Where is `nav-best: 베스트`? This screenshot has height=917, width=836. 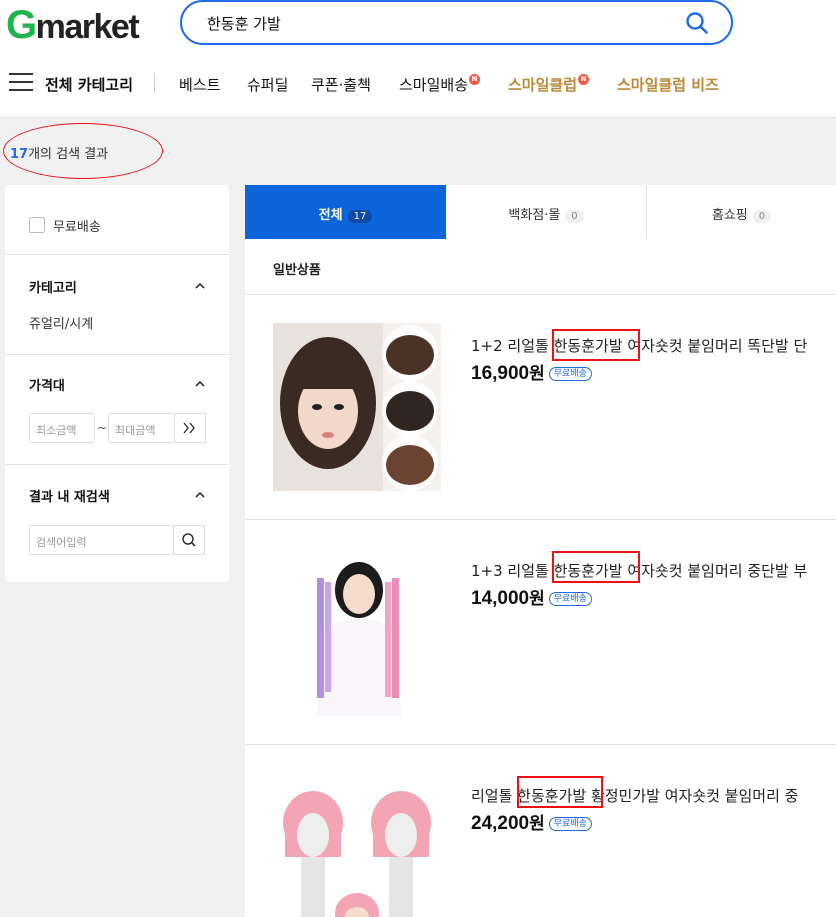
nav-best: 베스트 is located at coordinates (199, 84).